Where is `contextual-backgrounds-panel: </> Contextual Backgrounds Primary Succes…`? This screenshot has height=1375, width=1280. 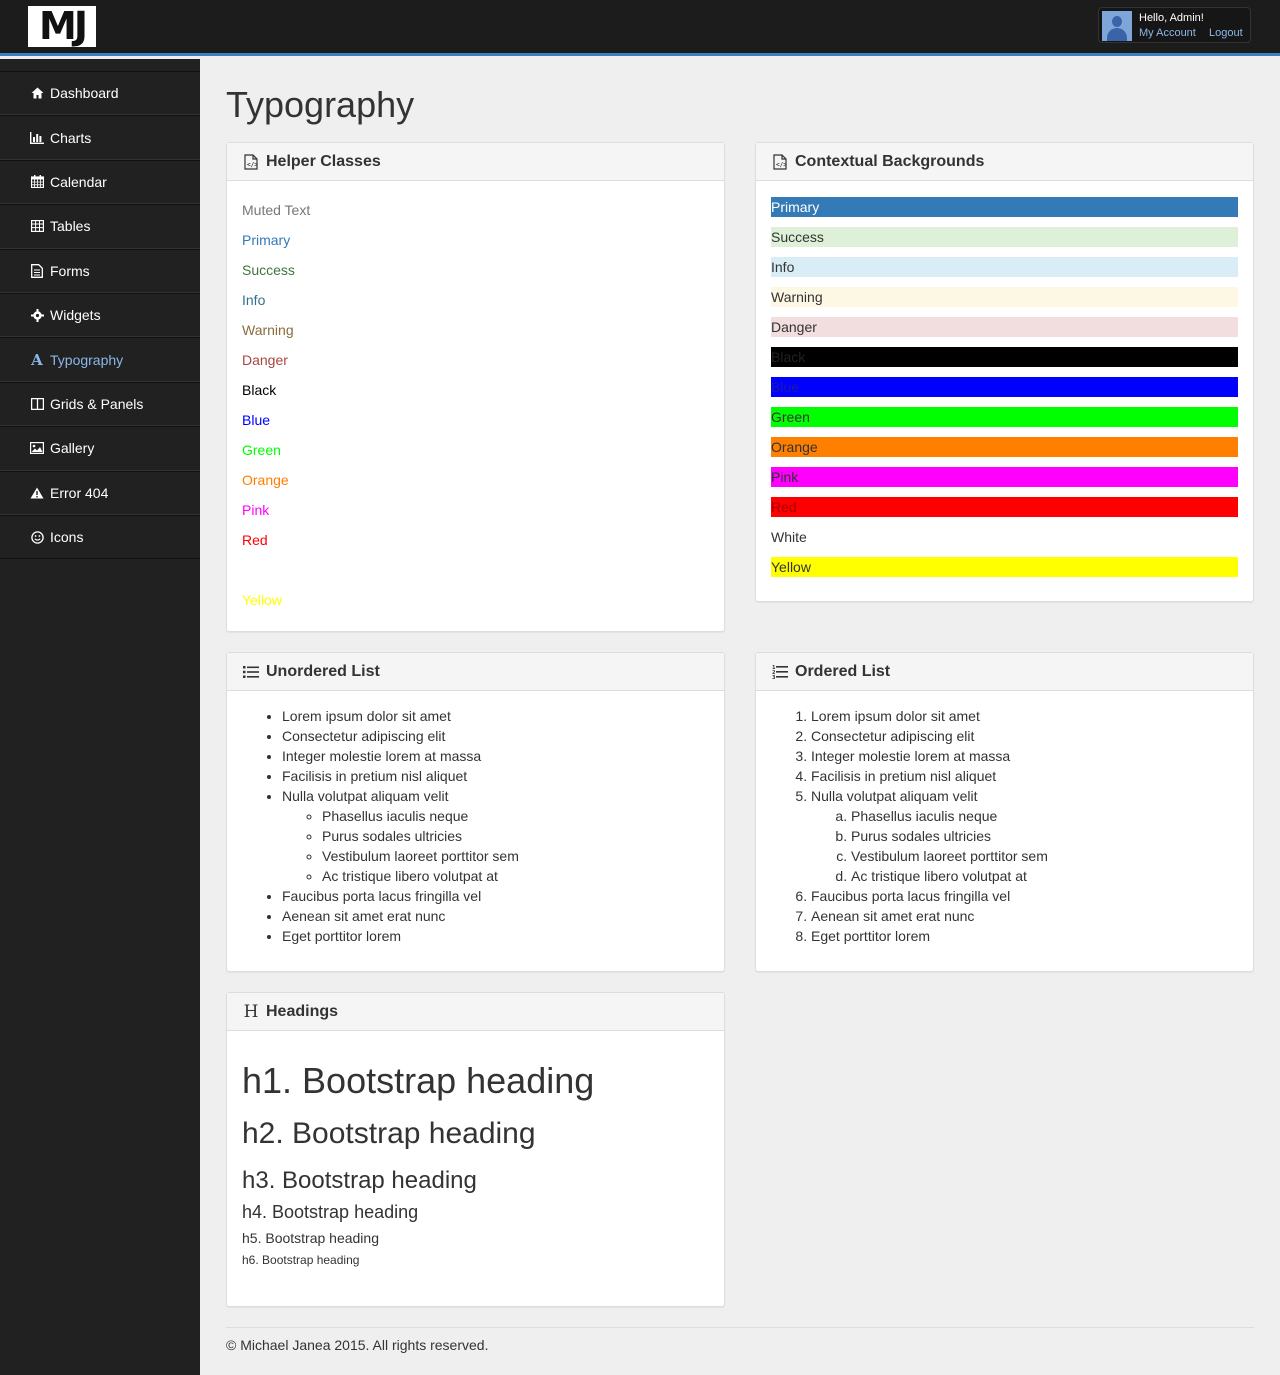
contextual-backgrounds-panel: </> Contextual Backgrounds Primary Succes… is located at coordinates (1004, 372).